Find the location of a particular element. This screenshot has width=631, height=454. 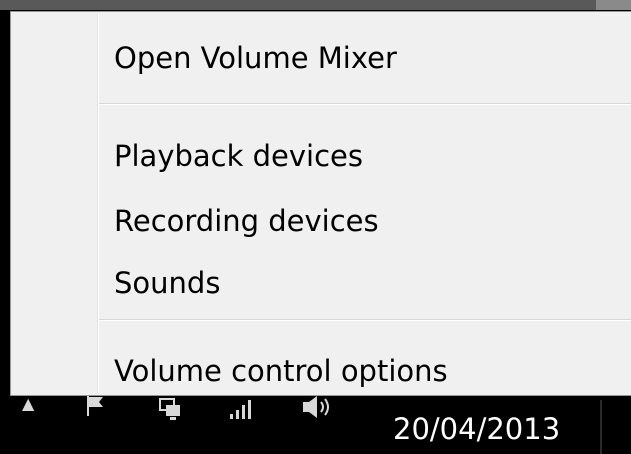

menu-item-label: Volume control options is located at coordinates (281, 371).